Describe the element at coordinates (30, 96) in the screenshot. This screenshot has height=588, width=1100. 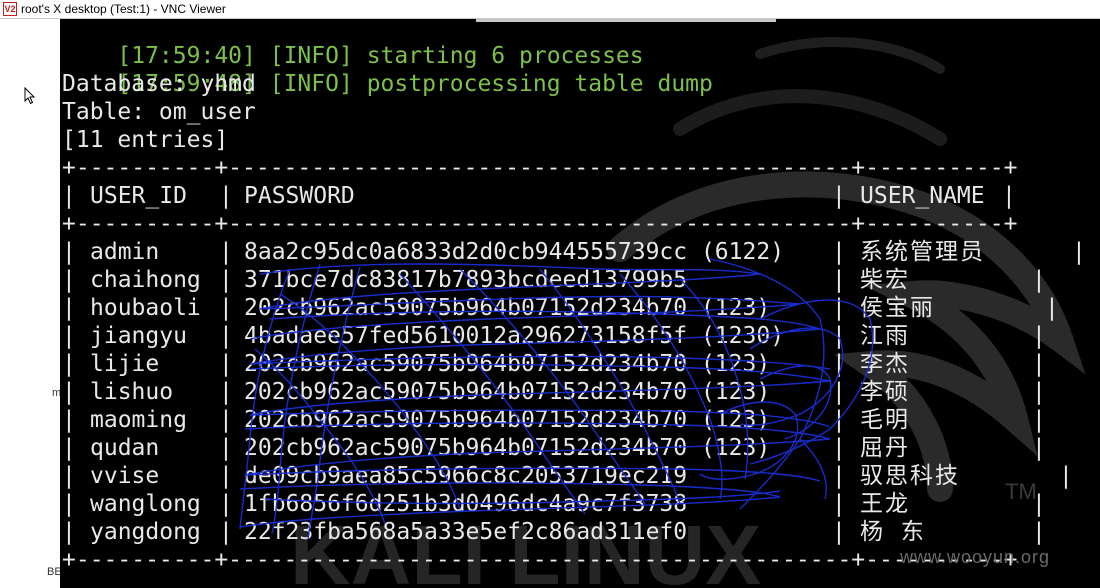
I see `mouse-cursor-icon` at that location.